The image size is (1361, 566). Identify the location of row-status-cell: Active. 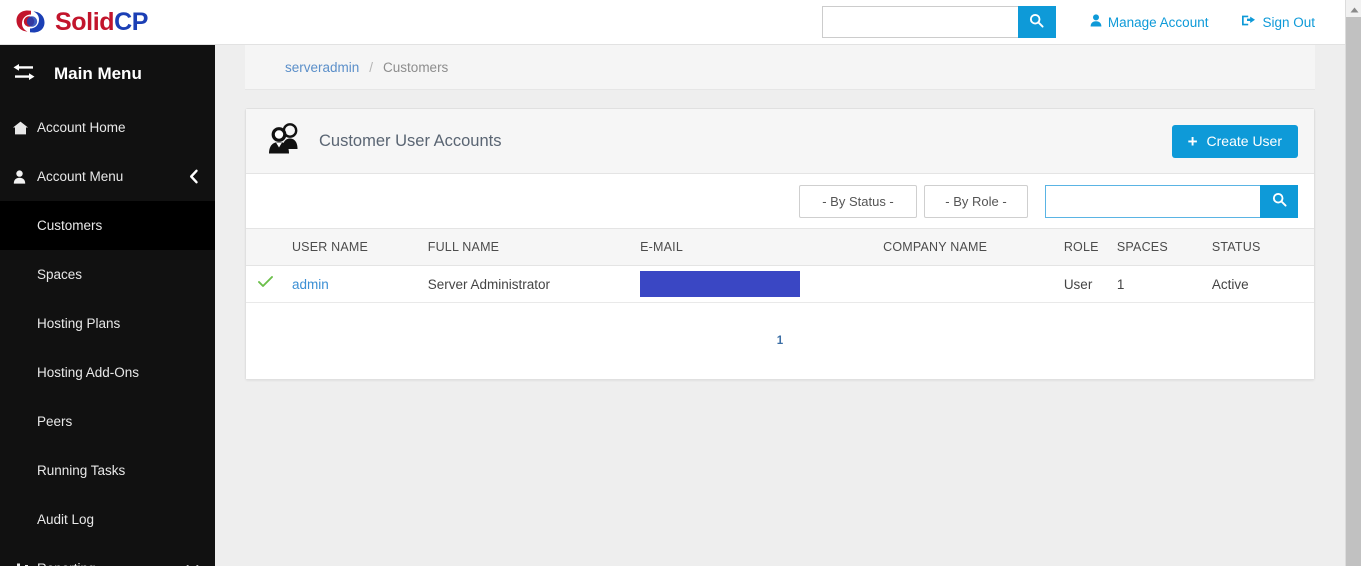
(1230, 284).